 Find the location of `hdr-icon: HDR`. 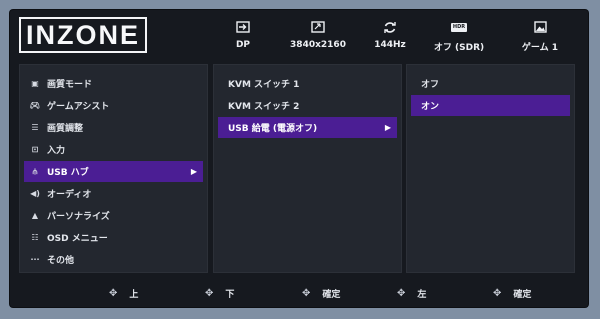

hdr-icon: HDR is located at coordinates (459, 27).